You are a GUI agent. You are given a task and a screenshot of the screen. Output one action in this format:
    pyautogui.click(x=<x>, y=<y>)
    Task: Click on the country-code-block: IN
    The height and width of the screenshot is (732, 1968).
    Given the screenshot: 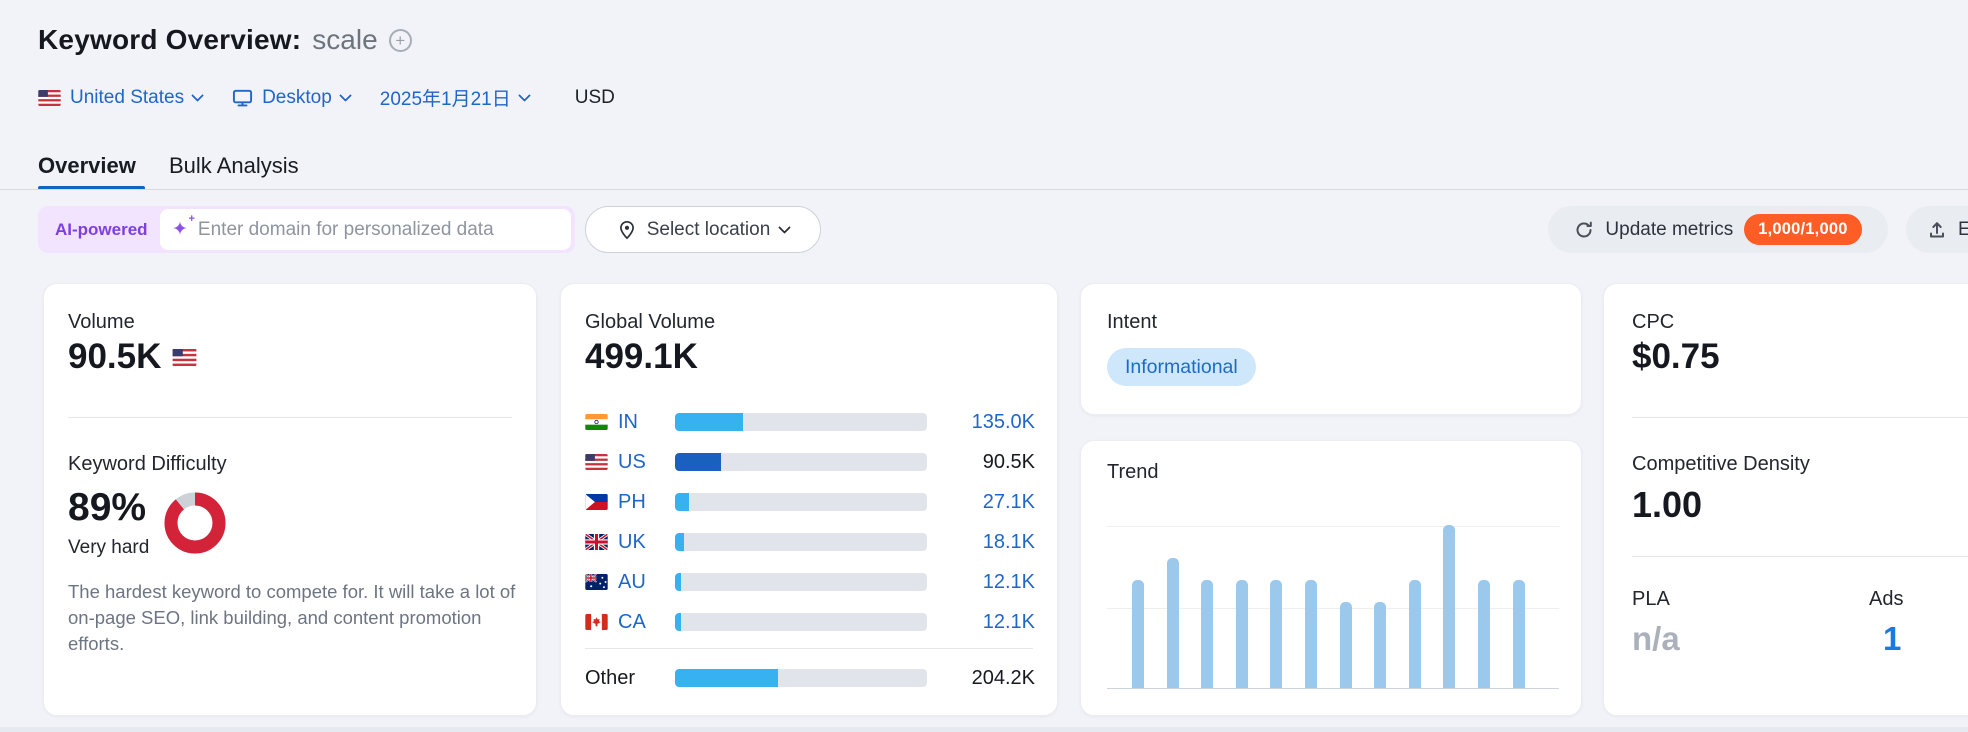 What is the action you would take?
    pyautogui.click(x=630, y=422)
    